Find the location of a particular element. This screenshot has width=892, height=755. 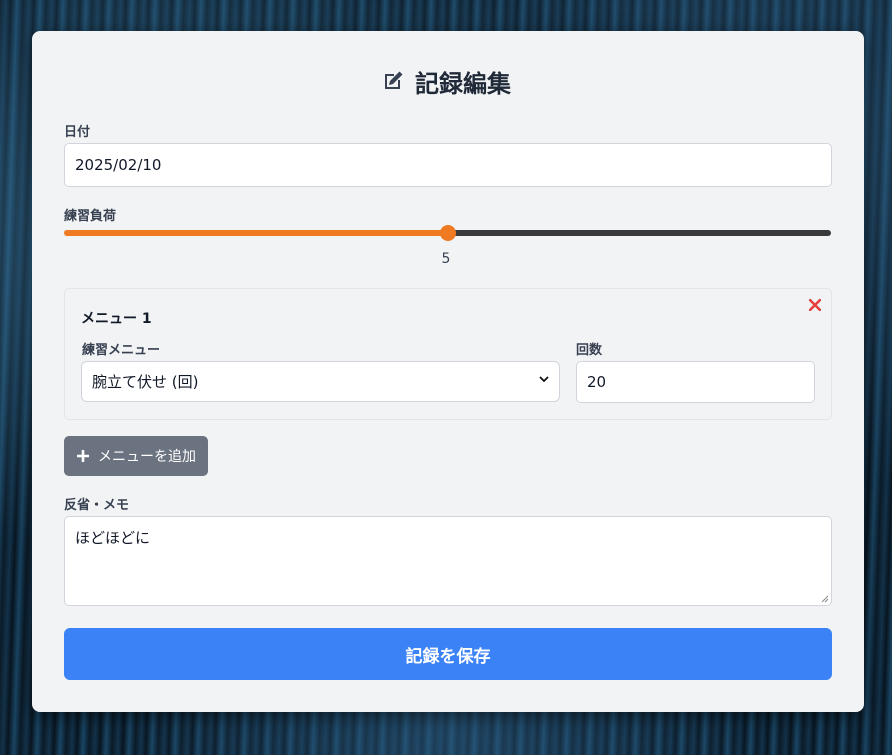

page-title: 記録編集 is located at coordinates (446, 81).